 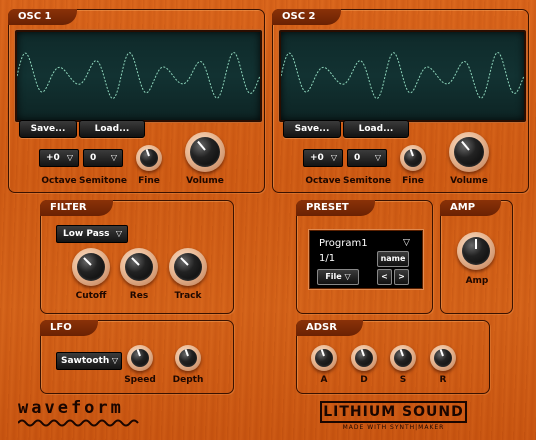 I want to click on lfo-depth-knob, so click(x=188, y=358).